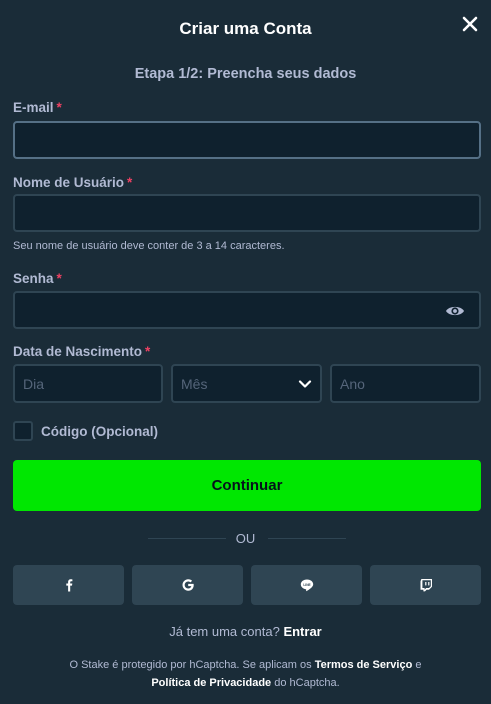 This screenshot has height=704, width=491. Describe the element at coordinates (470, 24) in the screenshot. I see `close-icon` at that location.